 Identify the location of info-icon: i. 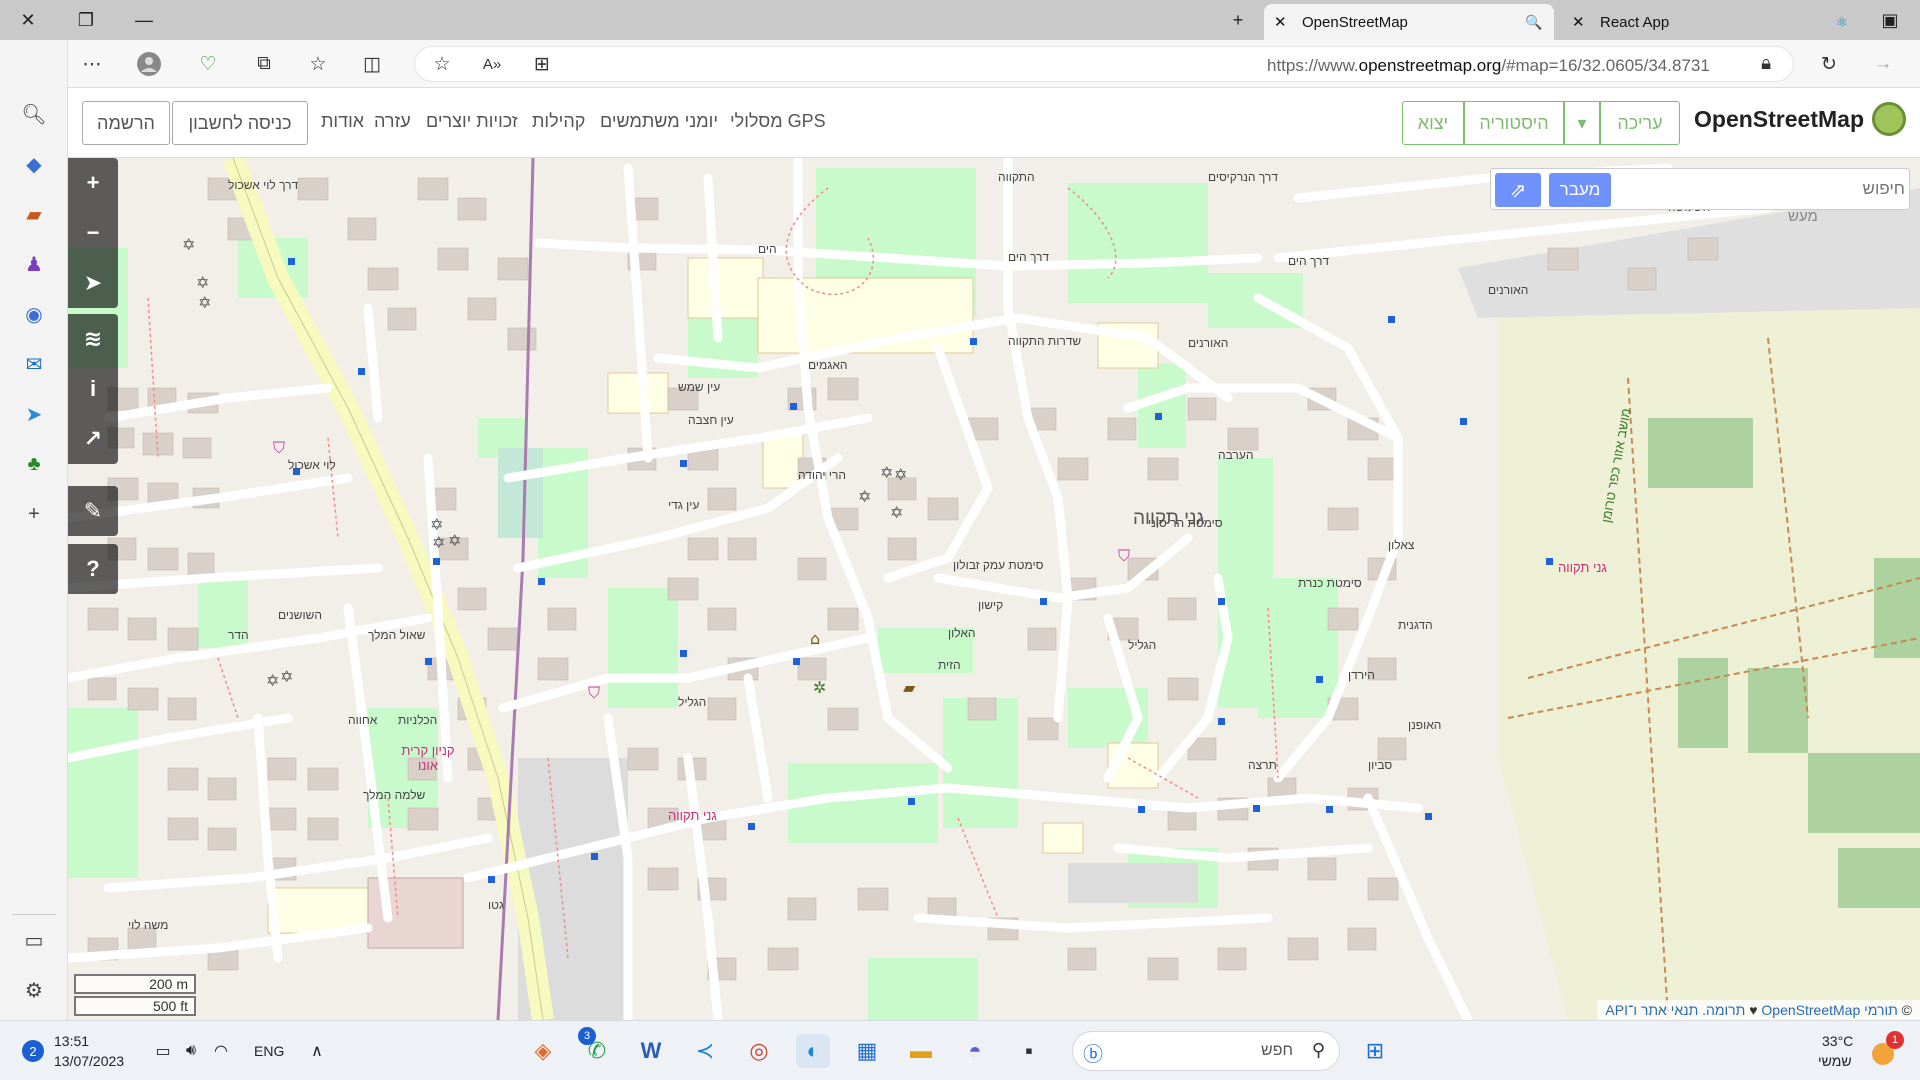
(93, 389).